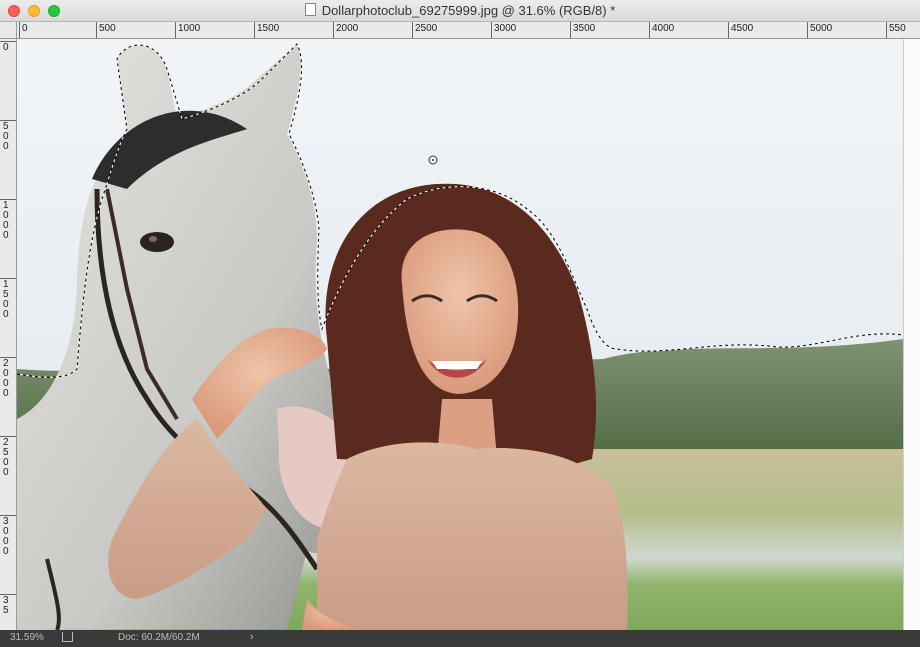 Image resolution: width=920 pixels, height=647 pixels. I want to click on ruler-label: 3500, so click(584, 28).